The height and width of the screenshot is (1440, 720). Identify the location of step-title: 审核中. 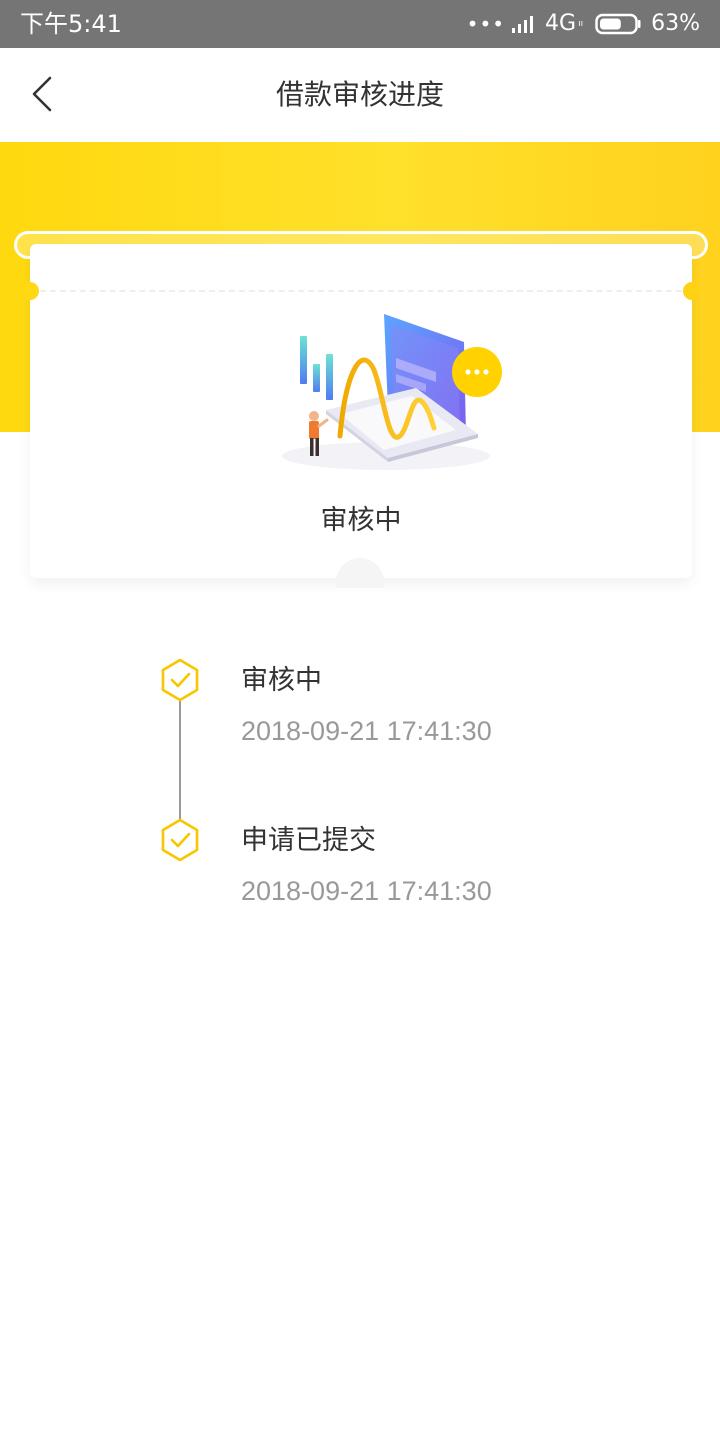
(281, 680).